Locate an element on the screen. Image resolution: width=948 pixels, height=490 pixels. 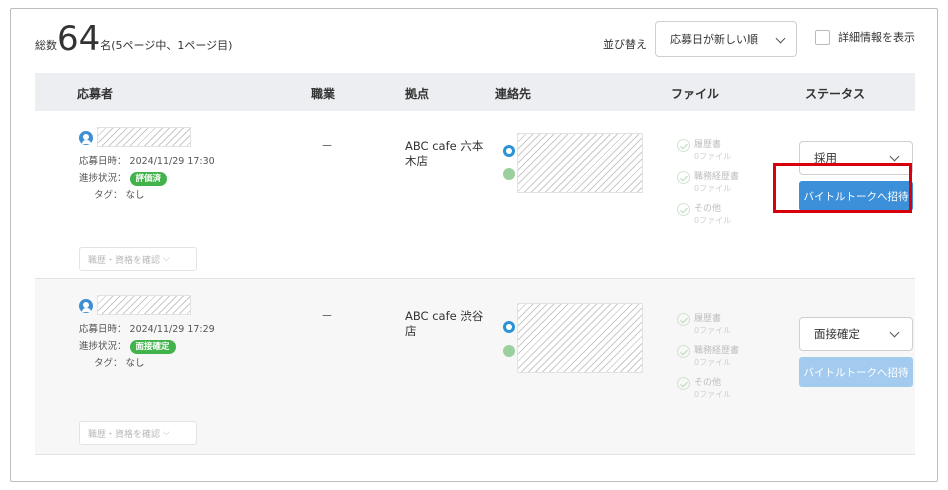
progress-line: 進捗状況： 面接確定 is located at coordinates (147, 346).